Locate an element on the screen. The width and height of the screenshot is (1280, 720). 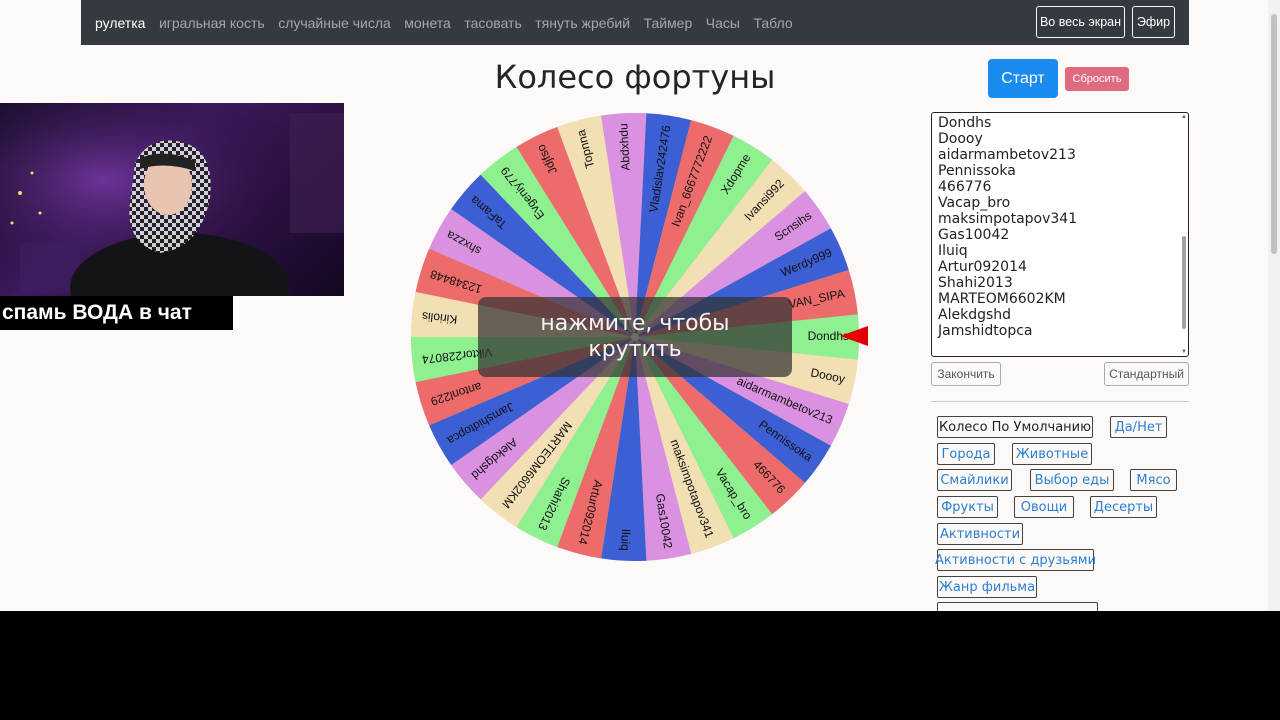
names-list-item: Dondhs is located at coordinates (965, 123).